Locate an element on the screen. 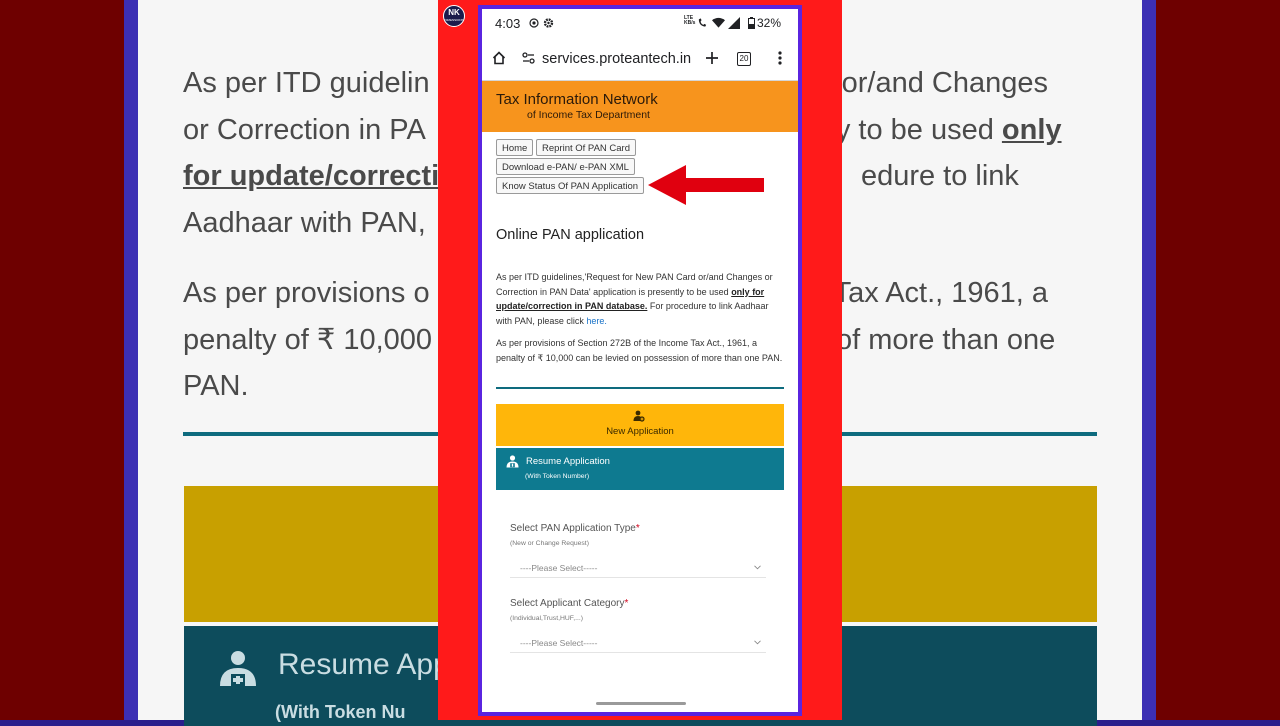 The height and width of the screenshot is (726, 1280). battery-icon is located at coordinates (751, 23).